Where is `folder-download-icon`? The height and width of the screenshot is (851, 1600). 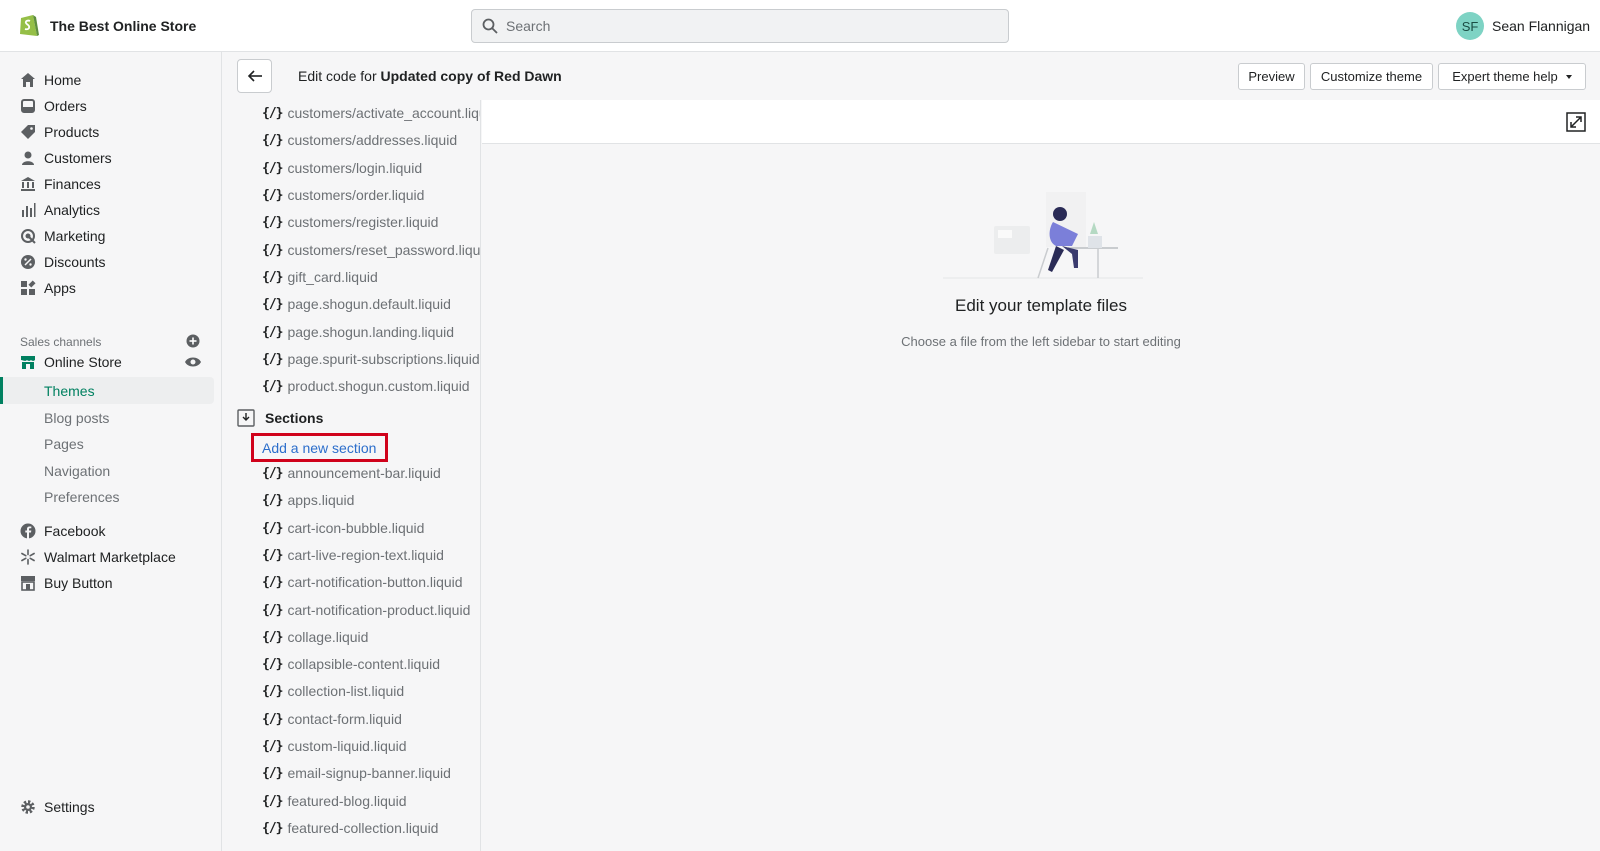 folder-download-icon is located at coordinates (246, 418).